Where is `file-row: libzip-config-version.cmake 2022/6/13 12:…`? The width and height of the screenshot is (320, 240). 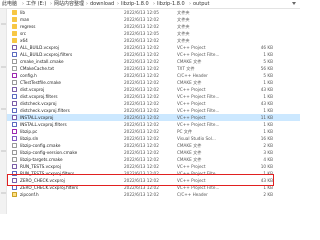 file-row: libzip-config-version.cmake 2022/6/13 12:… is located at coordinates (153, 152).